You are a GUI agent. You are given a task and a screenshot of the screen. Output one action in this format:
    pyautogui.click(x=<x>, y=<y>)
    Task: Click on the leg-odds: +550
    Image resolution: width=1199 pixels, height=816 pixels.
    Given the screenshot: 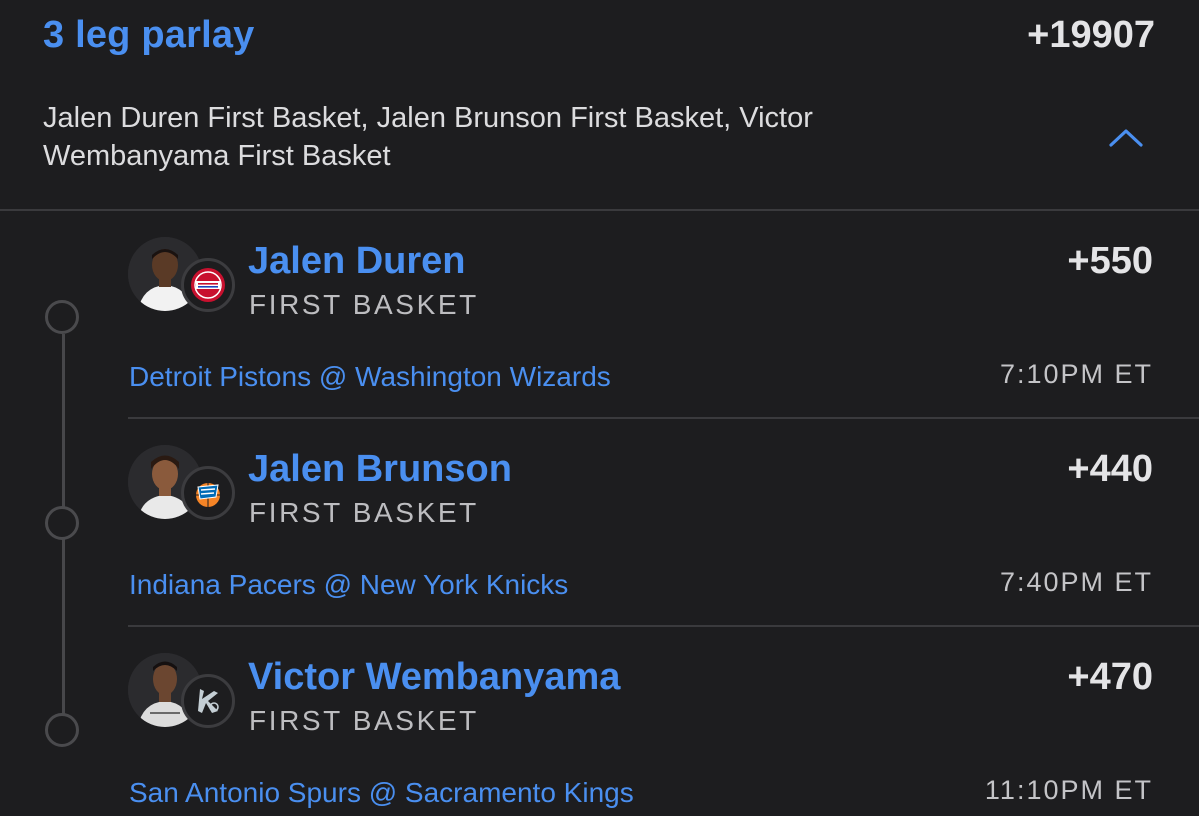 What is the action you would take?
    pyautogui.click(x=1110, y=261)
    